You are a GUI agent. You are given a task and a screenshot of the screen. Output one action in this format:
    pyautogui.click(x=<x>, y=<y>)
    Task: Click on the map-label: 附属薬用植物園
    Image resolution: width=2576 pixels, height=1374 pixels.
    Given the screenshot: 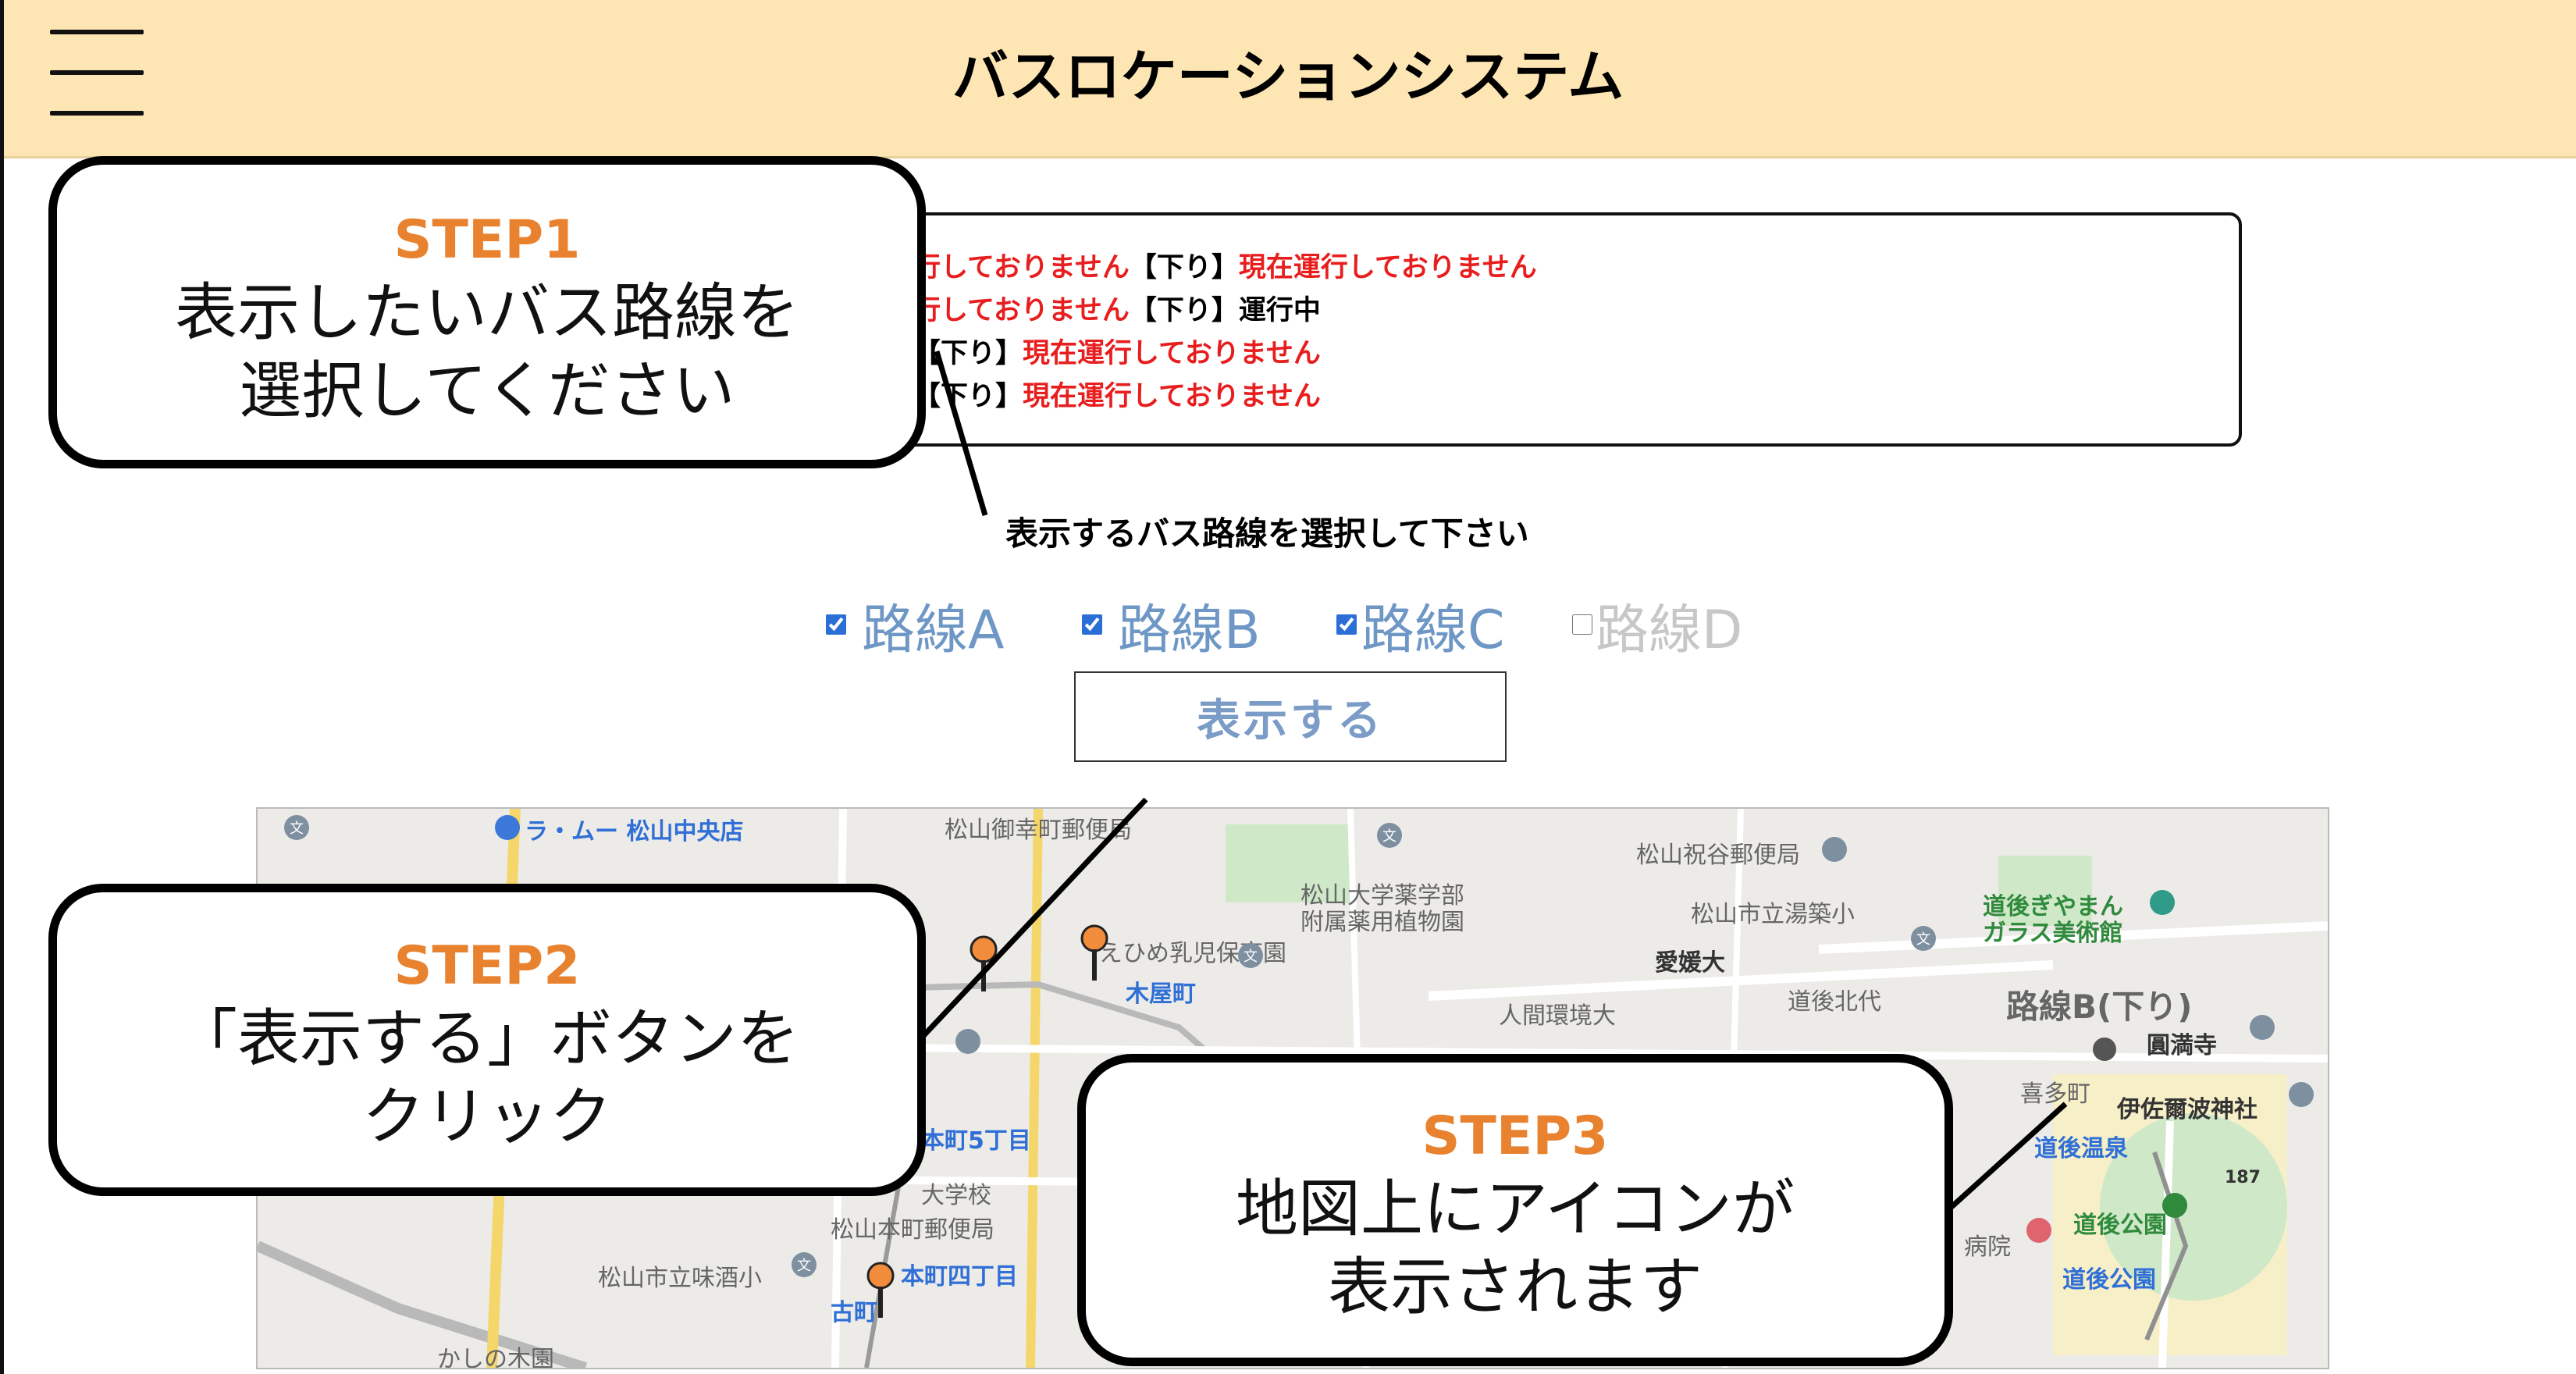 What is the action you would take?
    pyautogui.click(x=1382, y=922)
    